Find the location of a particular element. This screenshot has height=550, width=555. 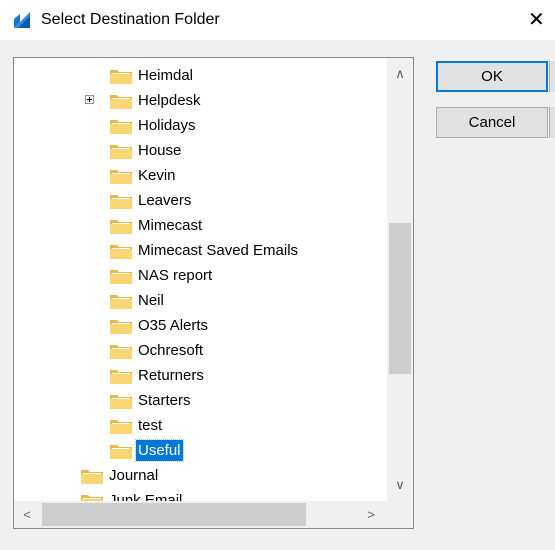

tree-item: Helpdesk is located at coordinates (200, 100).